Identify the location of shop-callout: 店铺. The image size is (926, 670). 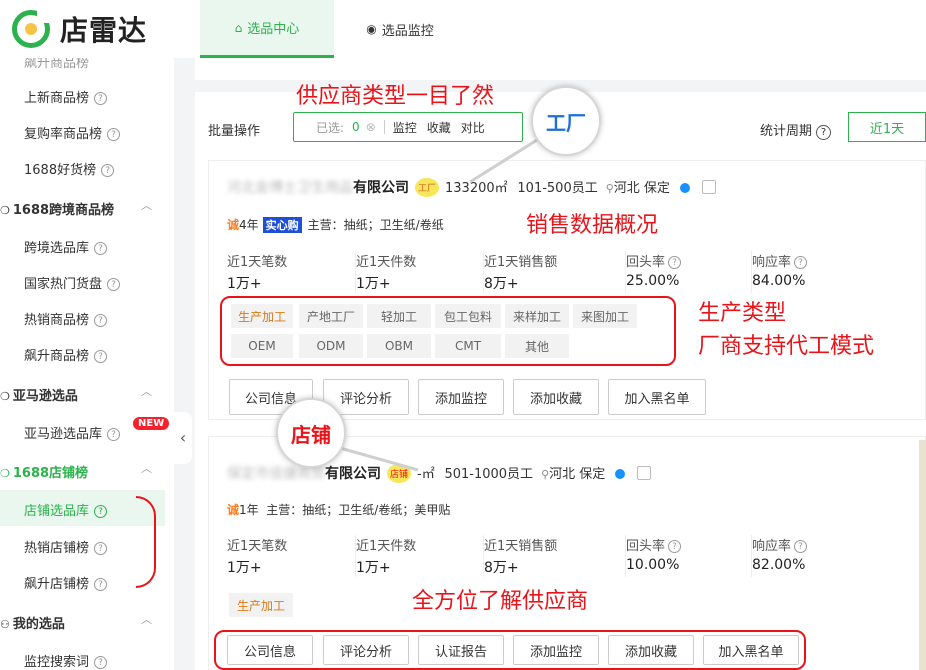
(311, 433).